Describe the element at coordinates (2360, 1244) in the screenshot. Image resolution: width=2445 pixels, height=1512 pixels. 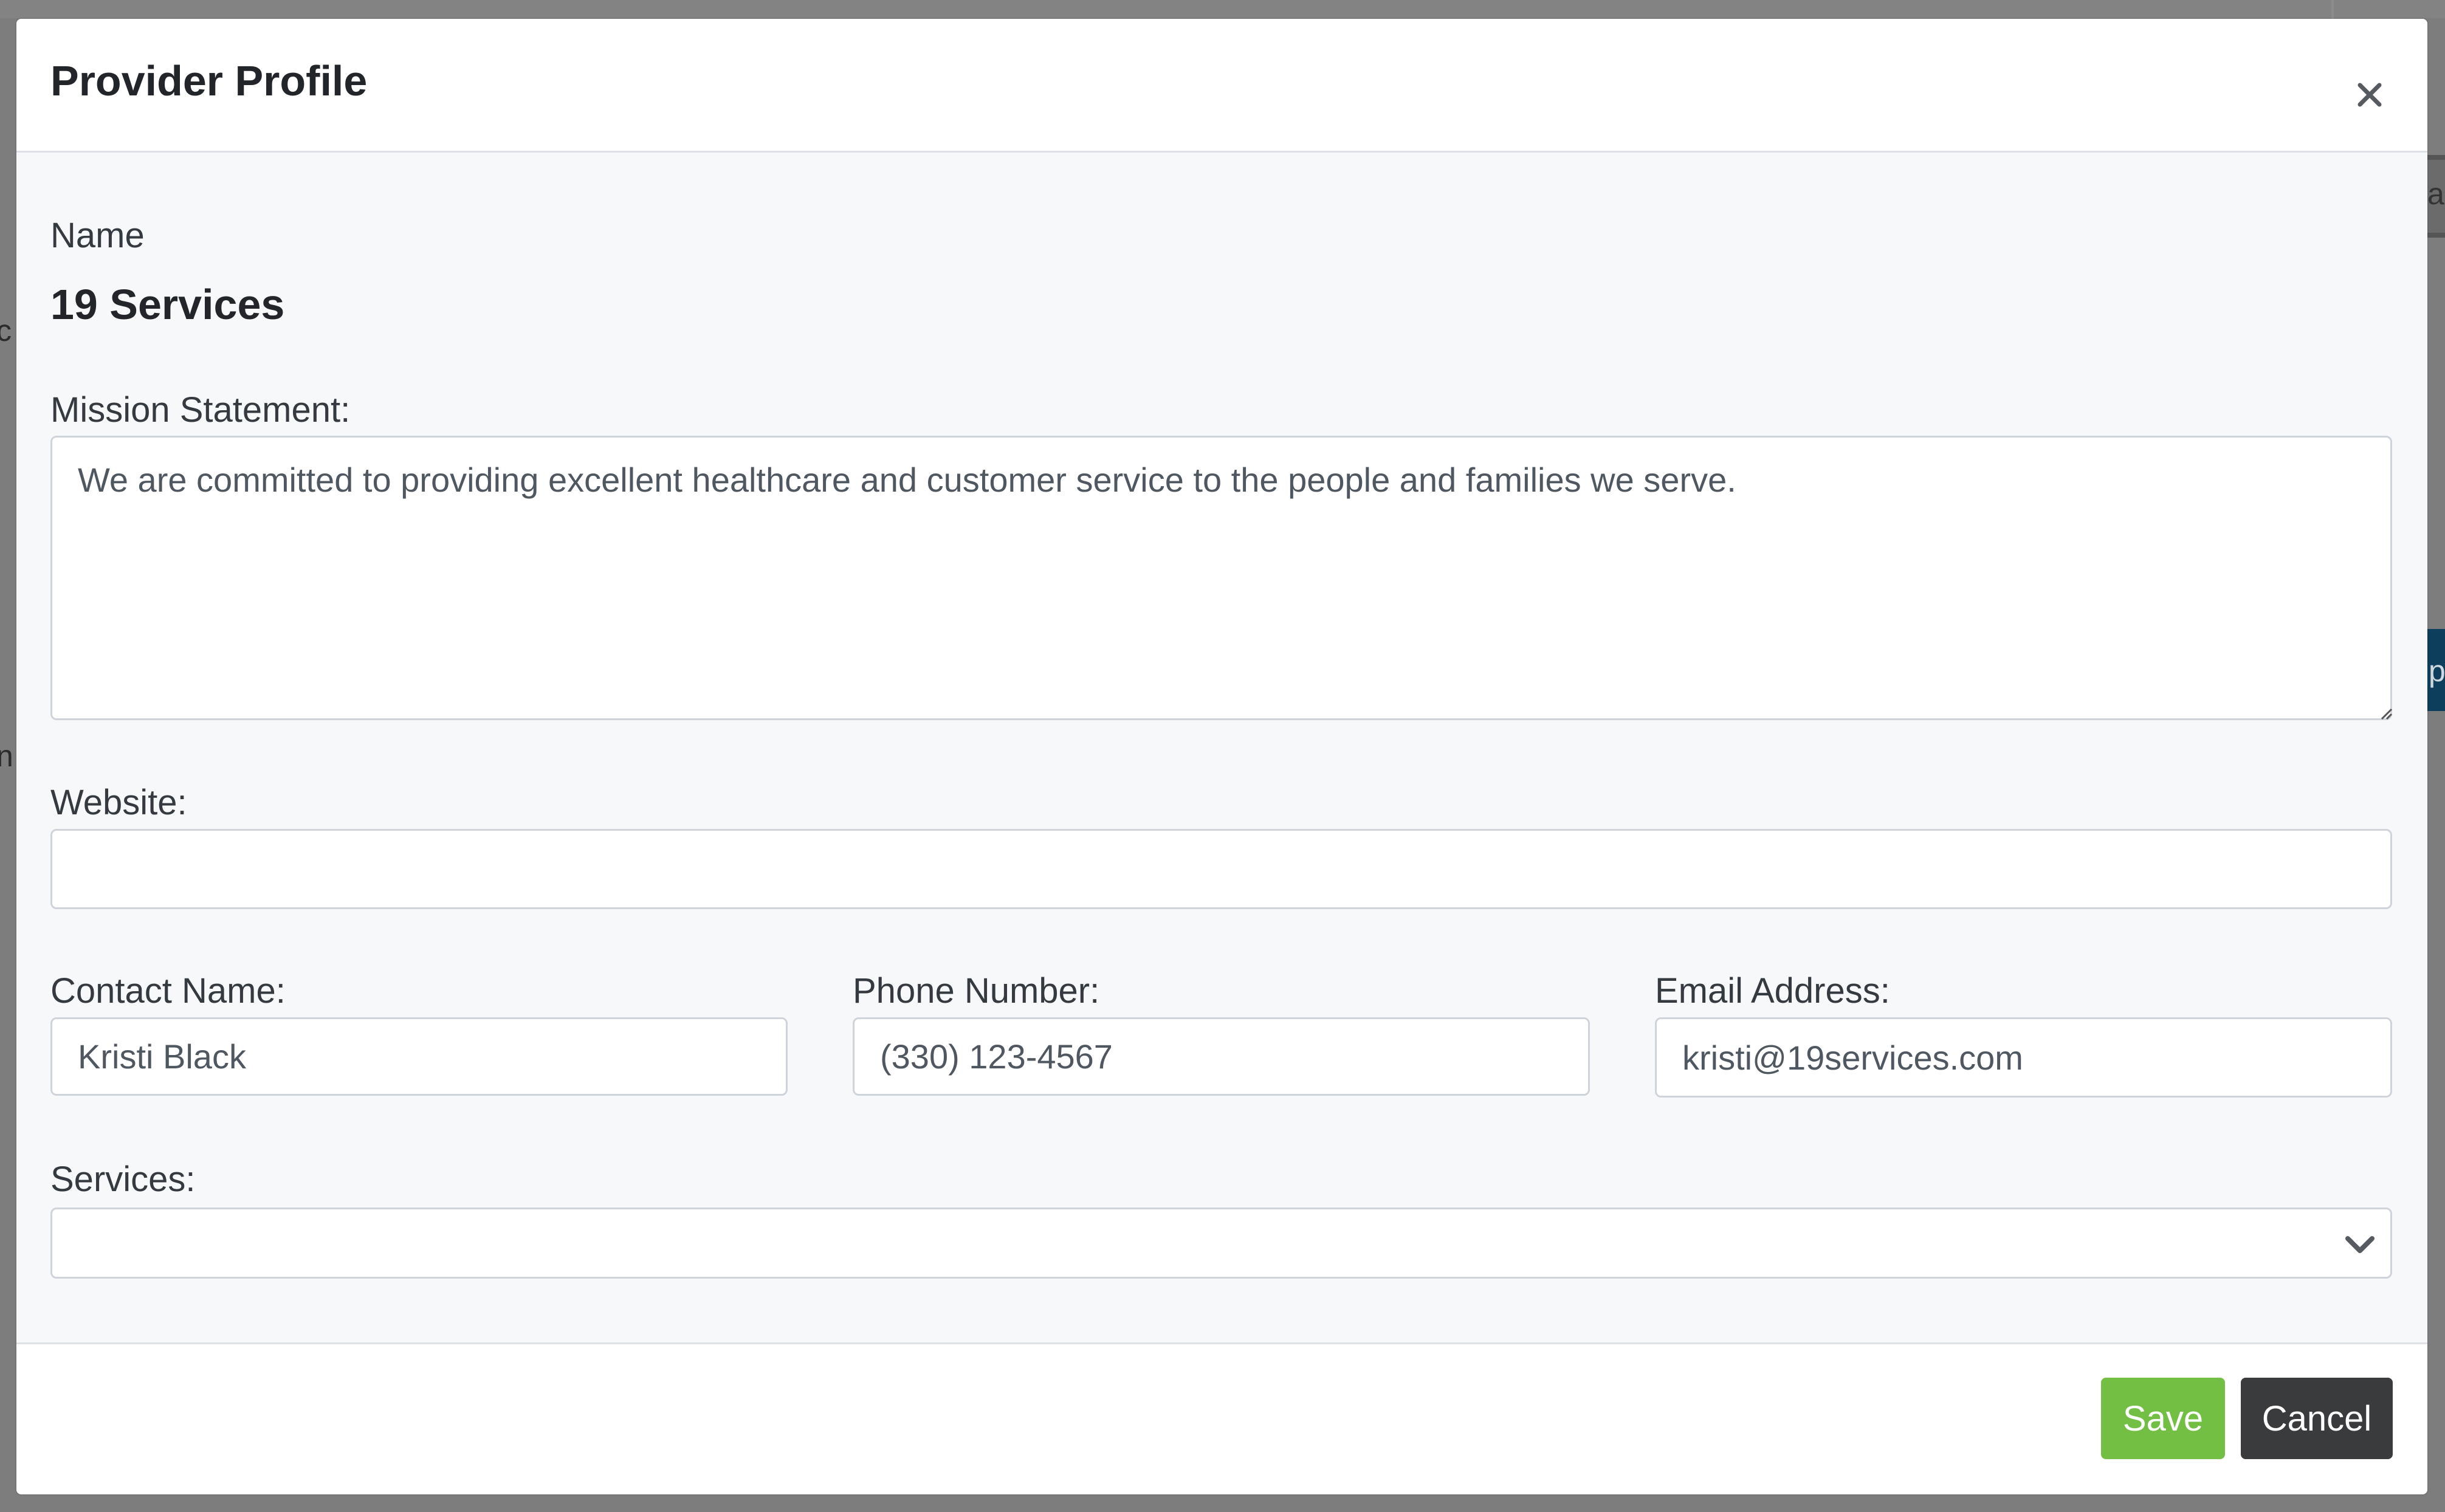
I see `chevron-down-icon` at that location.